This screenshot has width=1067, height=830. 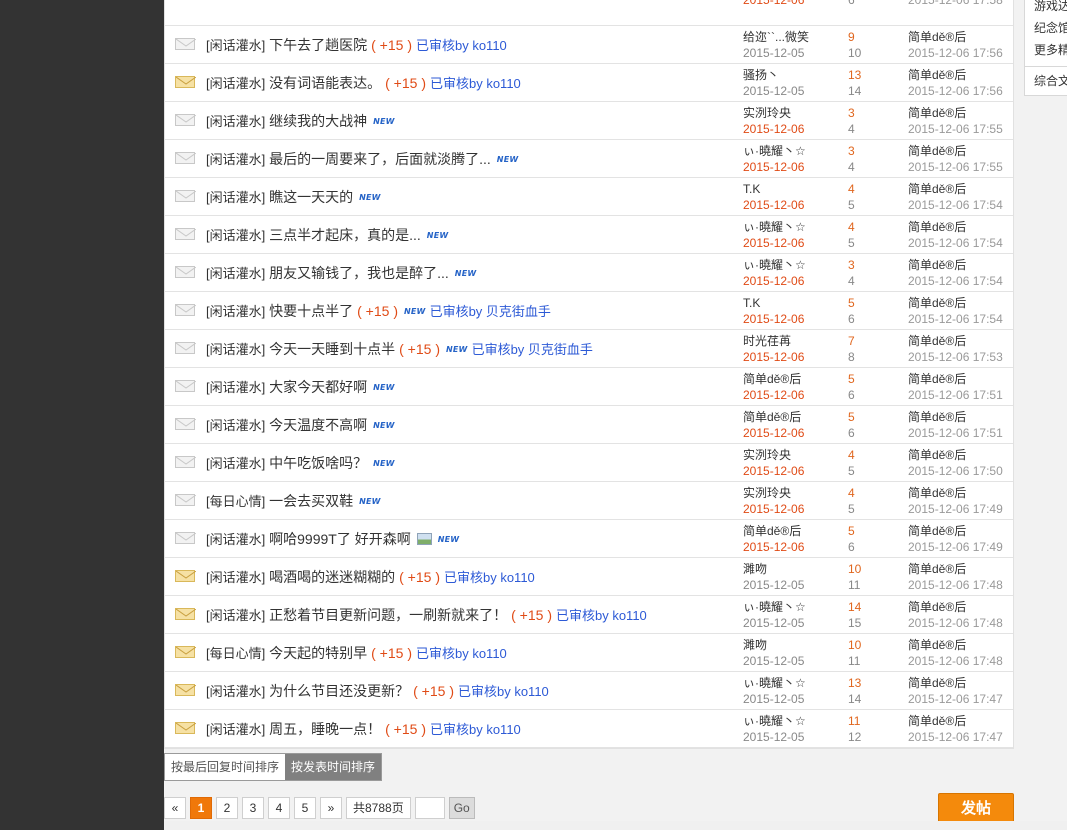 What do you see at coordinates (1050, 49) in the screenshot?
I see `sidebar-item-more: 更多精` at bounding box center [1050, 49].